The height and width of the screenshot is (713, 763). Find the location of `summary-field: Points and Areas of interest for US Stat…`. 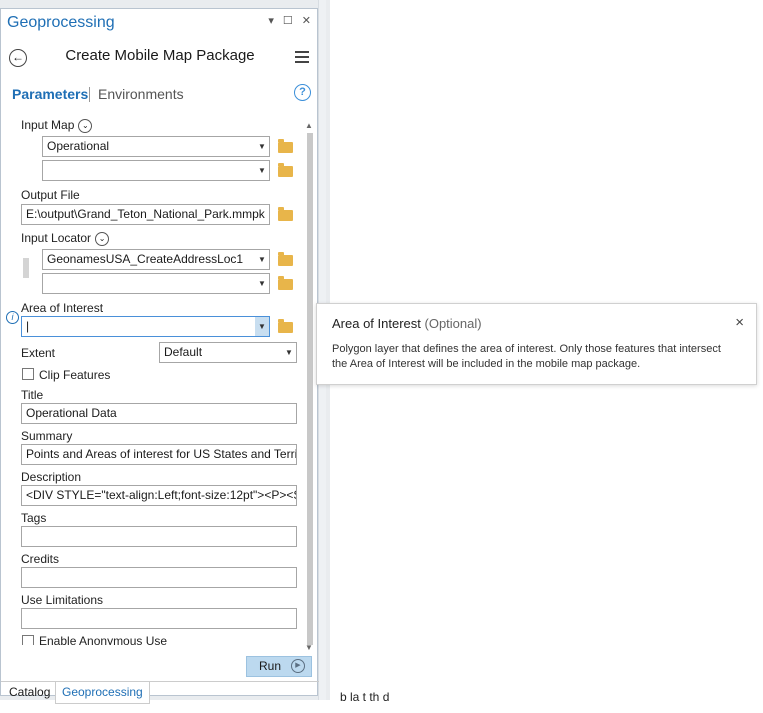

summary-field: Points and Areas of interest for US Stat… is located at coordinates (159, 454).